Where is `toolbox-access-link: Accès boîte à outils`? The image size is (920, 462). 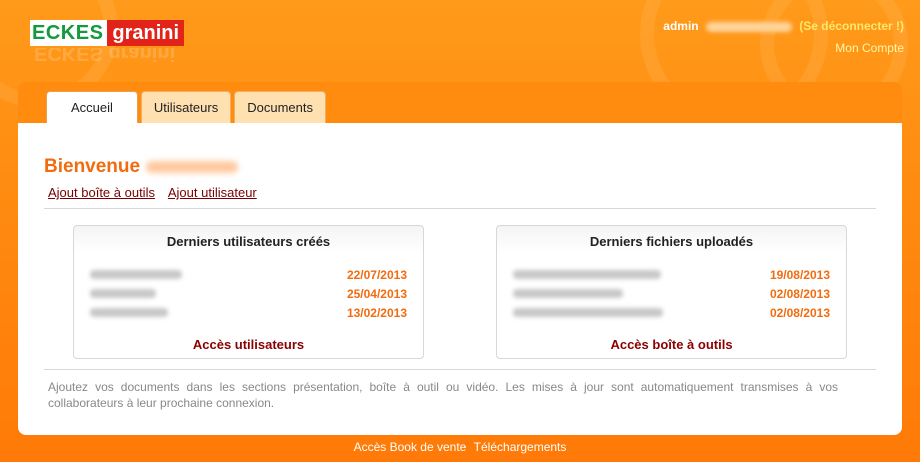
toolbox-access-link: Accès boîte à outils is located at coordinates (671, 344).